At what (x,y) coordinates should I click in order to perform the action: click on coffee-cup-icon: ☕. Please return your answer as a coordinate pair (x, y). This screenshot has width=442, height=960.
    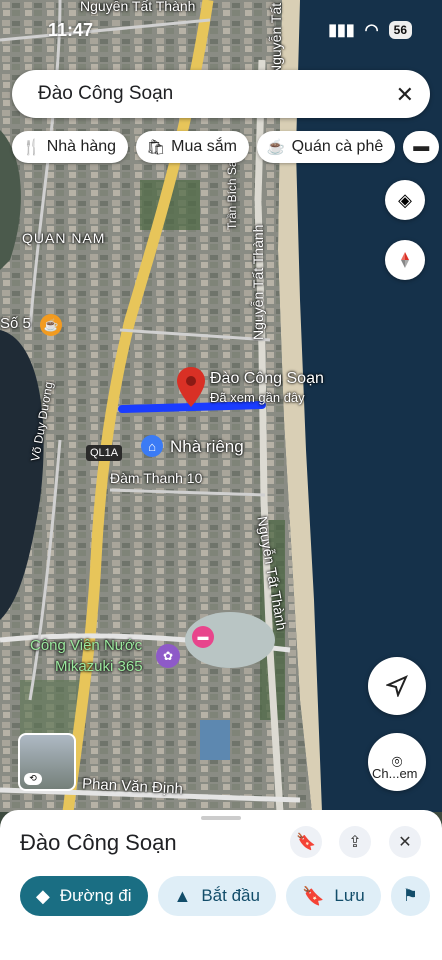
    Looking at the image, I should click on (276, 147).